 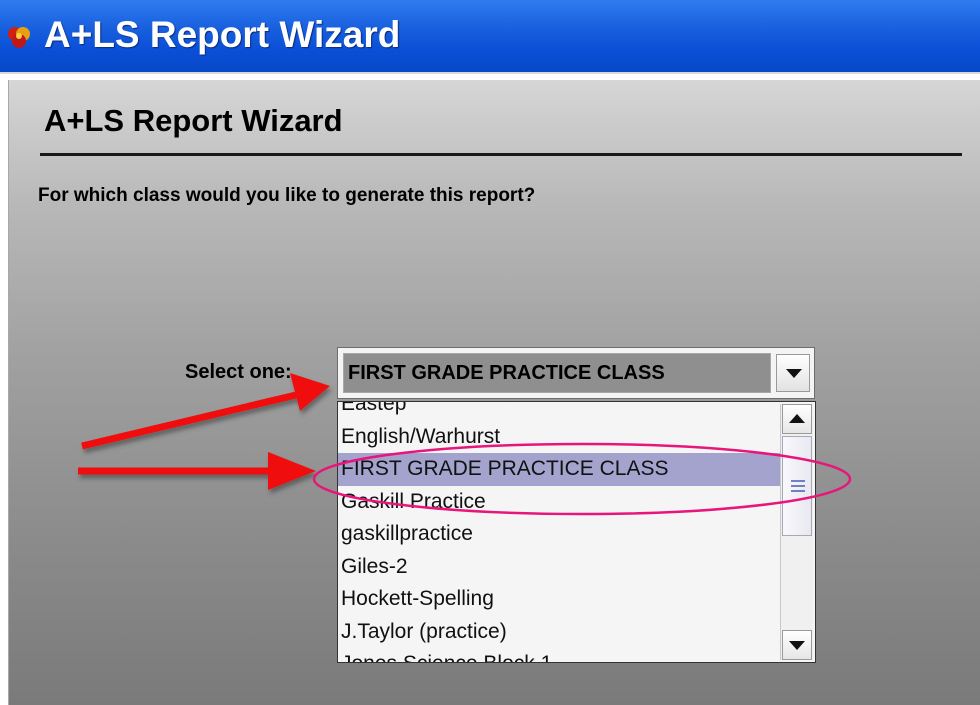 What do you see at coordinates (560, 469) in the screenshot?
I see `list-item-selected: FIRST GRADE PRACTICE CLASS` at bounding box center [560, 469].